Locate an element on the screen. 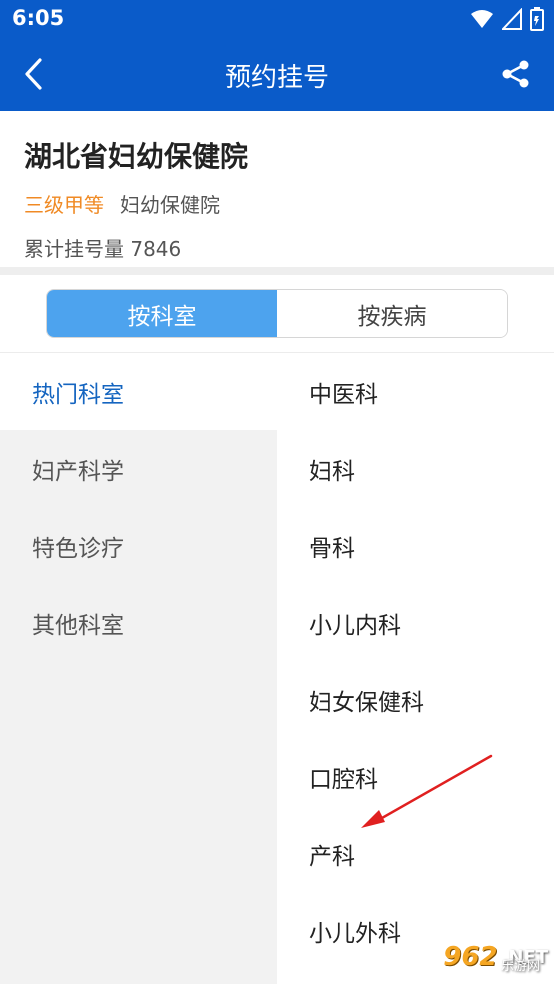 The width and height of the screenshot is (554, 984). hospital-meta: 三级甲等 妇幼保健院 is located at coordinates (122, 203).